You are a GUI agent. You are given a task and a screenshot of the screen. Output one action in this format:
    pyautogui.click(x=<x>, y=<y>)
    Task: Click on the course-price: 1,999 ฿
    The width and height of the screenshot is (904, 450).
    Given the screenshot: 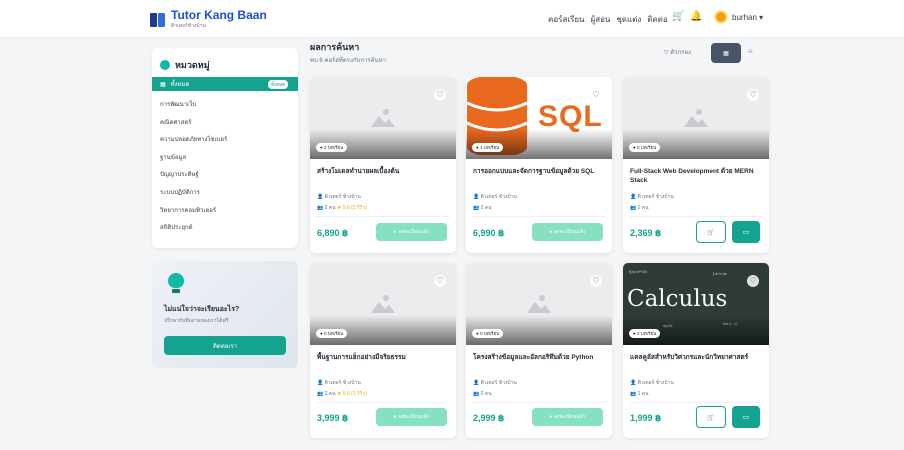 What is the action you would take?
    pyautogui.click(x=646, y=418)
    